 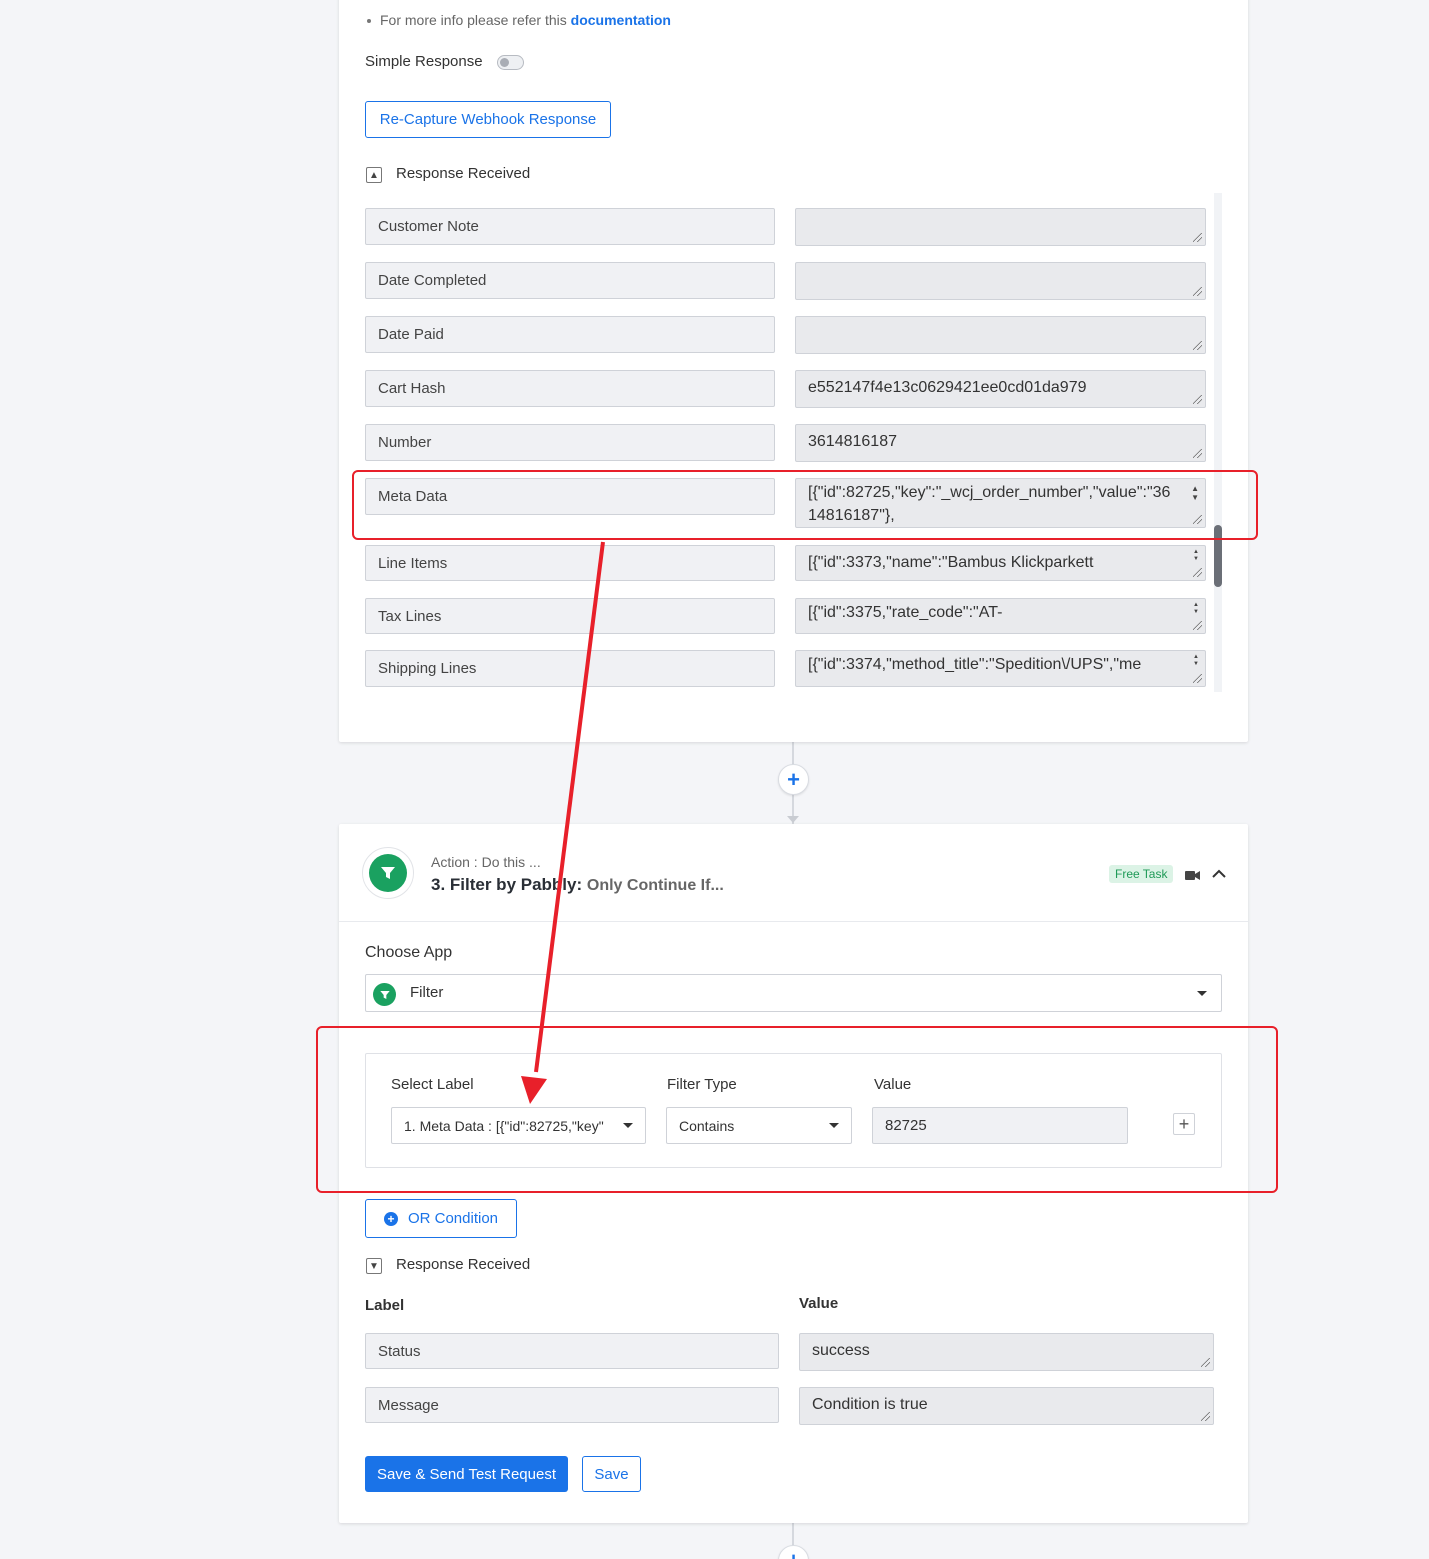 What do you see at coordinates (1218, 556) in the screenshot?
I see `response-scrollbar-thumb` at bounding box center [1218, 556].